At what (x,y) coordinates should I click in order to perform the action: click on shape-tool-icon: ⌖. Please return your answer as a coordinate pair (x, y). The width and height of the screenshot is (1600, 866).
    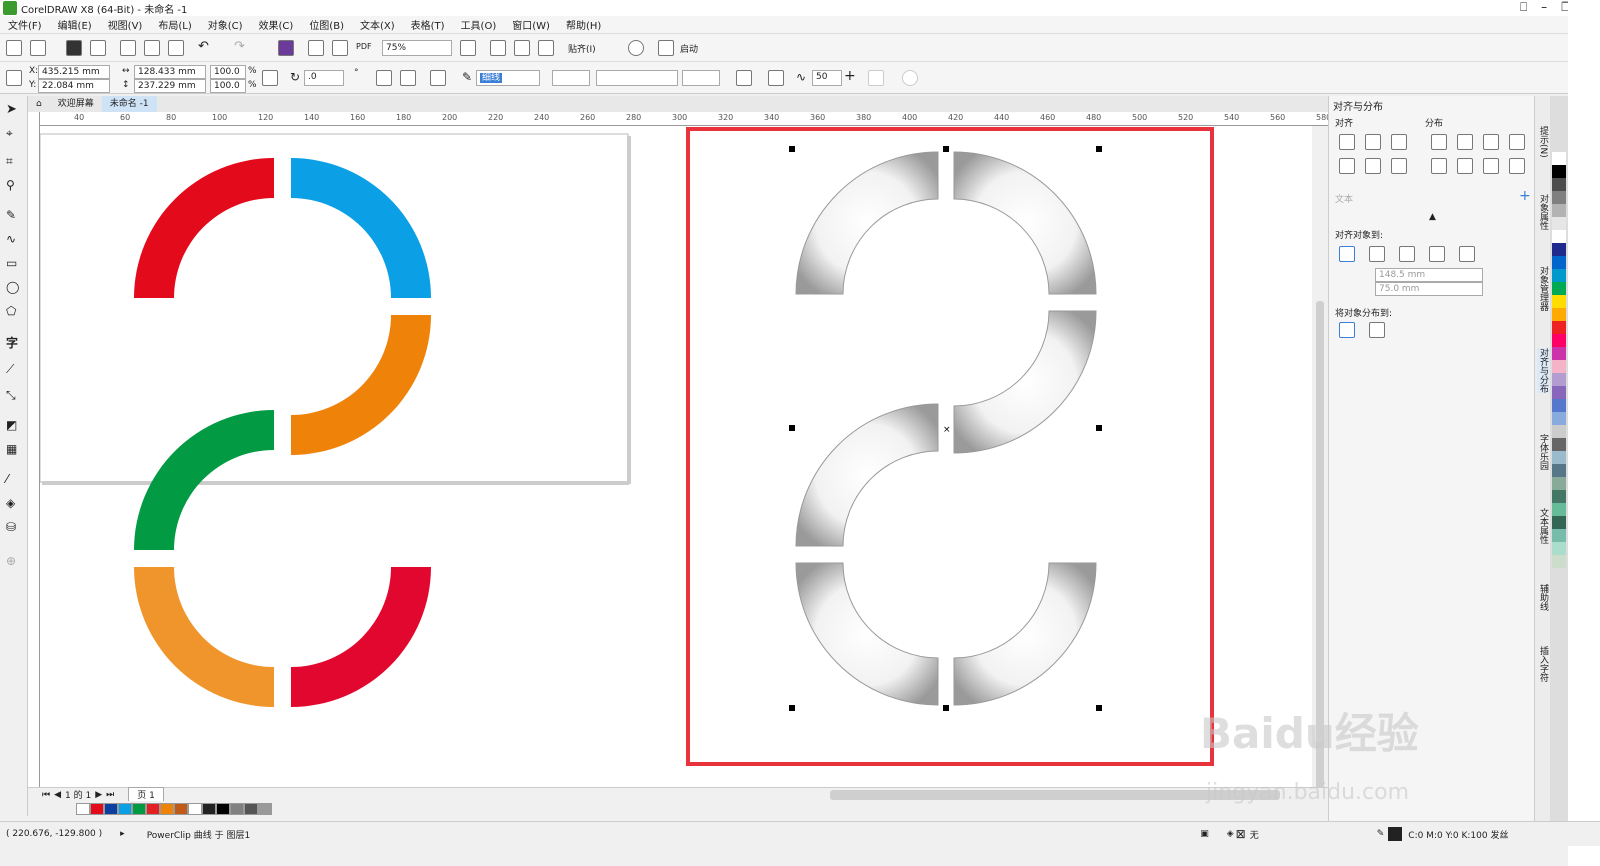
    Looking at the image, I should click on (14, 134).